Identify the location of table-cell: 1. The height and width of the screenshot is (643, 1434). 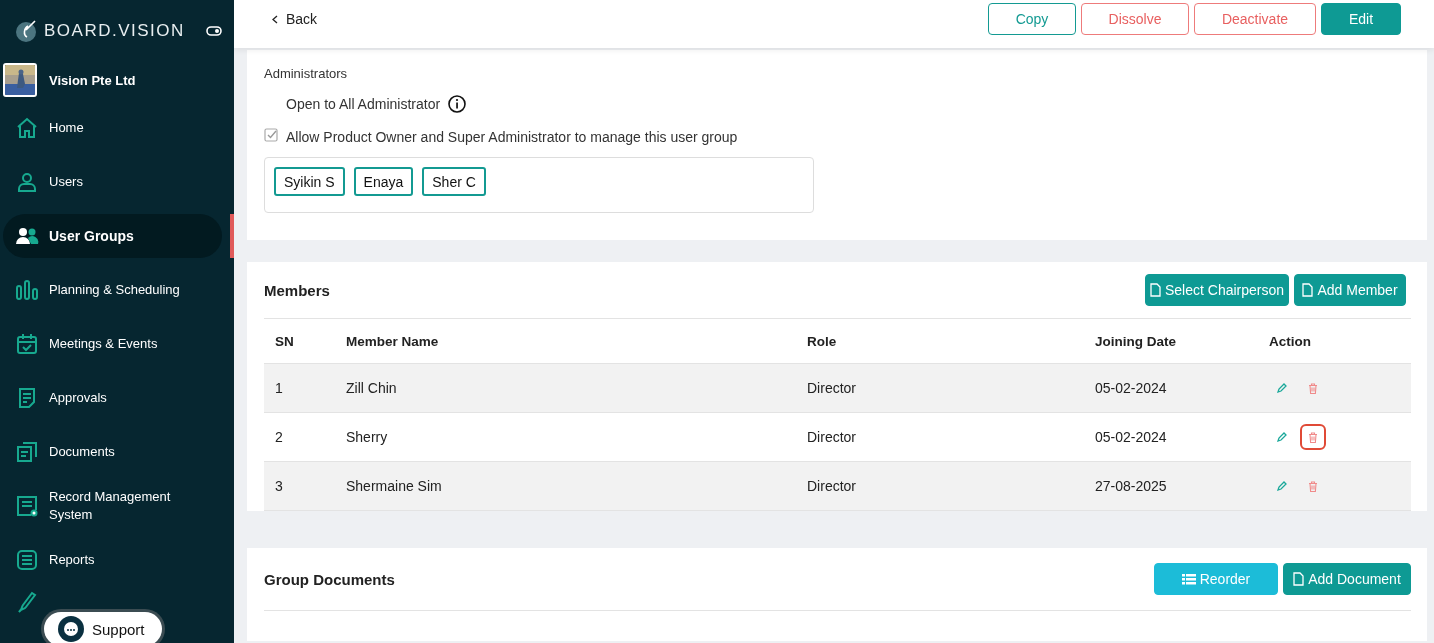
(304, 388).